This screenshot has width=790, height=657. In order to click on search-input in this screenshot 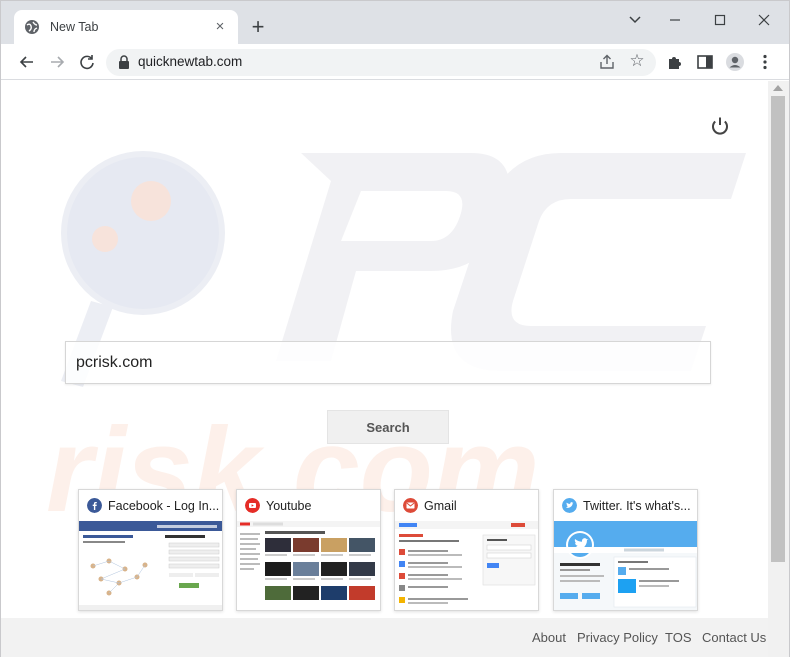, I will do `click(388, 362)`.